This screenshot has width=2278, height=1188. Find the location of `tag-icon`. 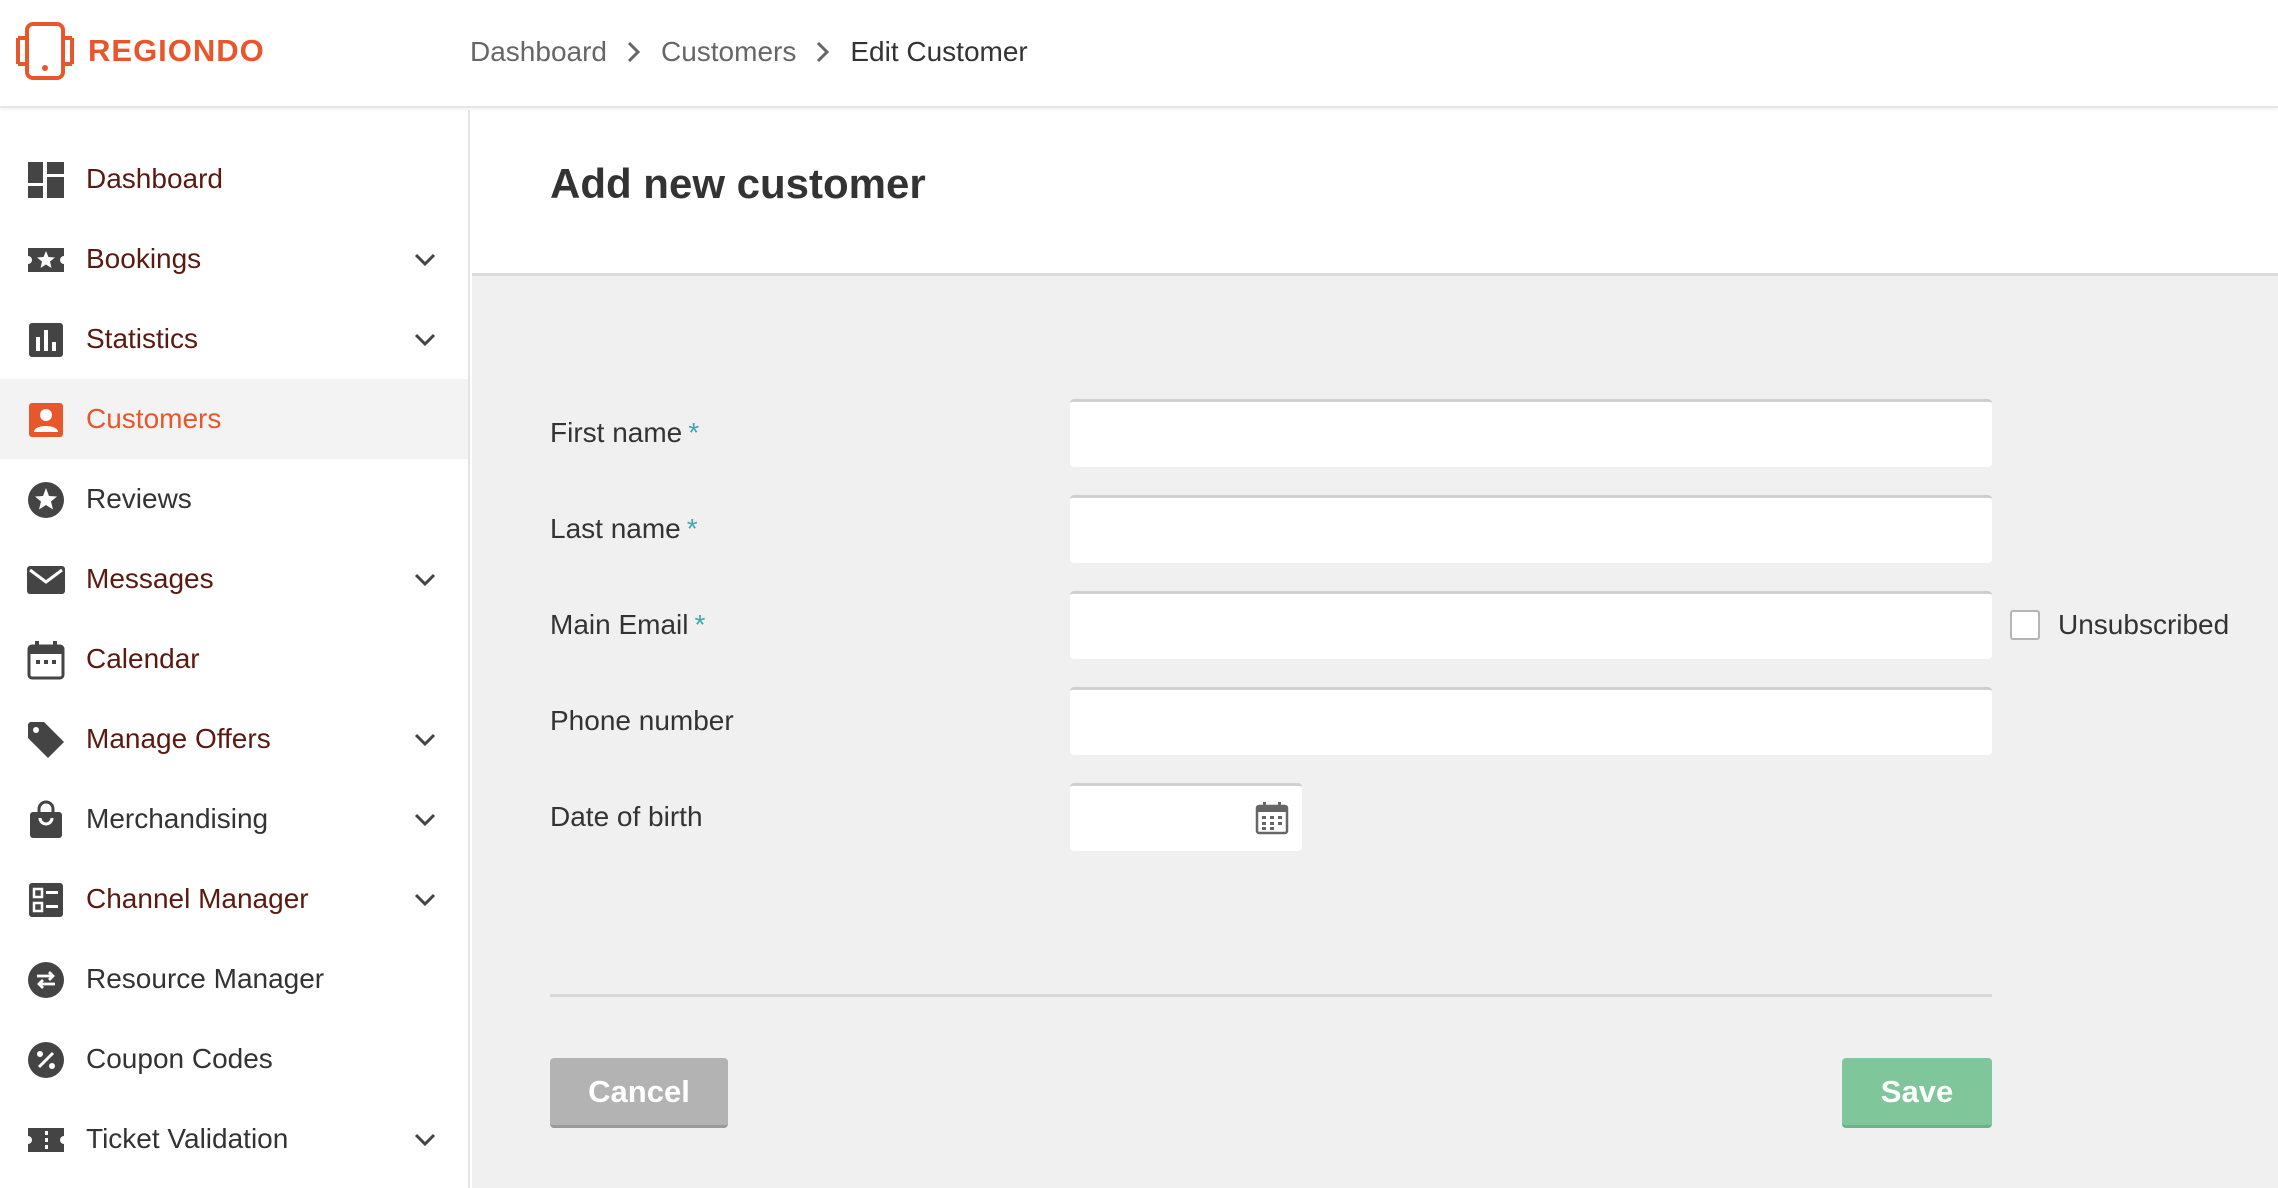

tag-icon is located at coordinates (46, 740).